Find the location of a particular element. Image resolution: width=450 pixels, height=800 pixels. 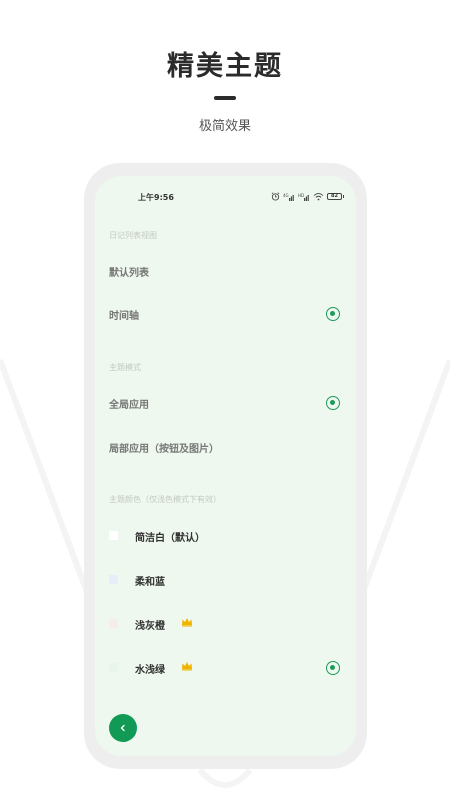

option-timeline: 时间轴 is located at coordinates (225, 314).